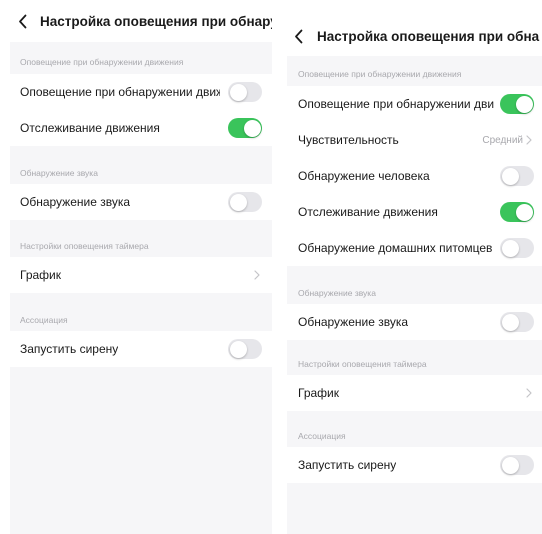 The height and width of the screenshot is (534, 542). Describe the element at coordinates (414, 140) in the screenshot. I see `sensitivity-row: Чувствительность Средний` at that location.